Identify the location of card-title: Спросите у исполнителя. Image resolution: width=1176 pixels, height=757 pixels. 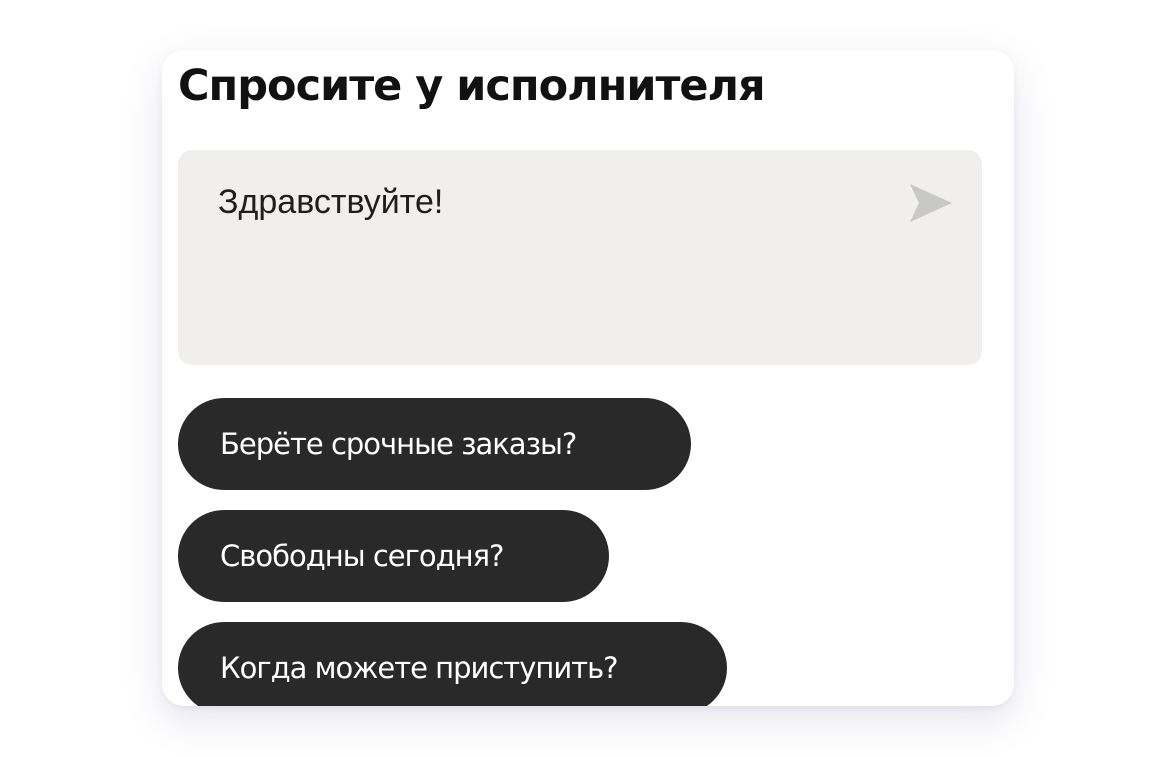
(472, 86).